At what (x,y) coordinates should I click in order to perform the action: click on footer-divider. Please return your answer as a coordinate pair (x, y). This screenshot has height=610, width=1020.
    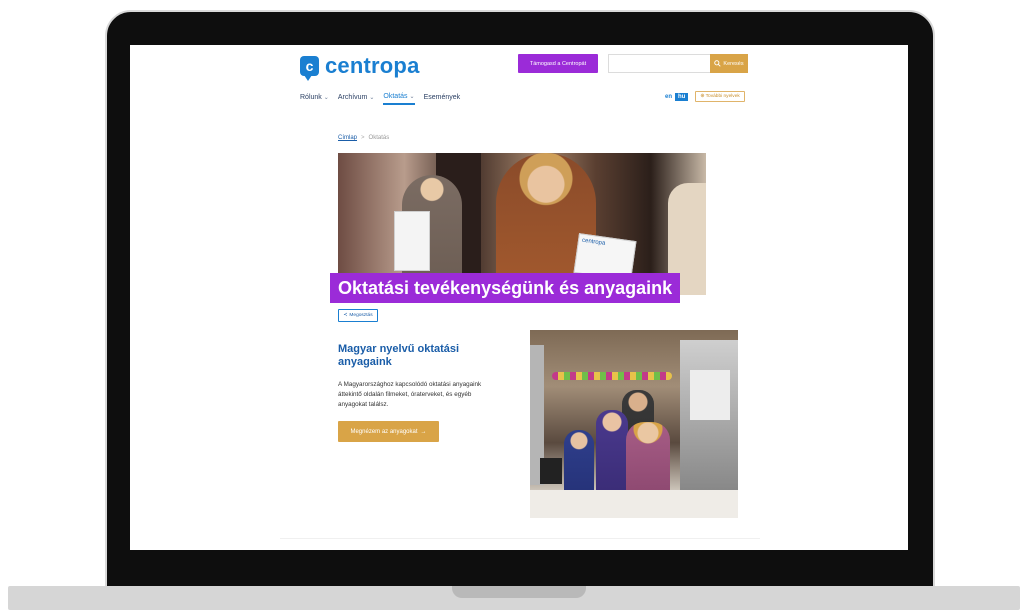
    Looking at the image, I should click on (520, 538).